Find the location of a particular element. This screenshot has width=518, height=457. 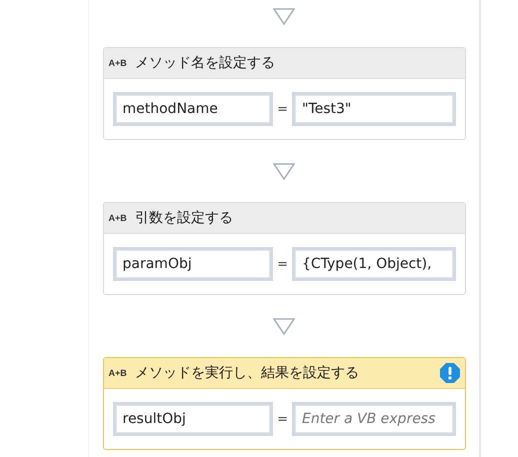

activity-title: メソッド名を設定する is located at coordinates (205, 63).